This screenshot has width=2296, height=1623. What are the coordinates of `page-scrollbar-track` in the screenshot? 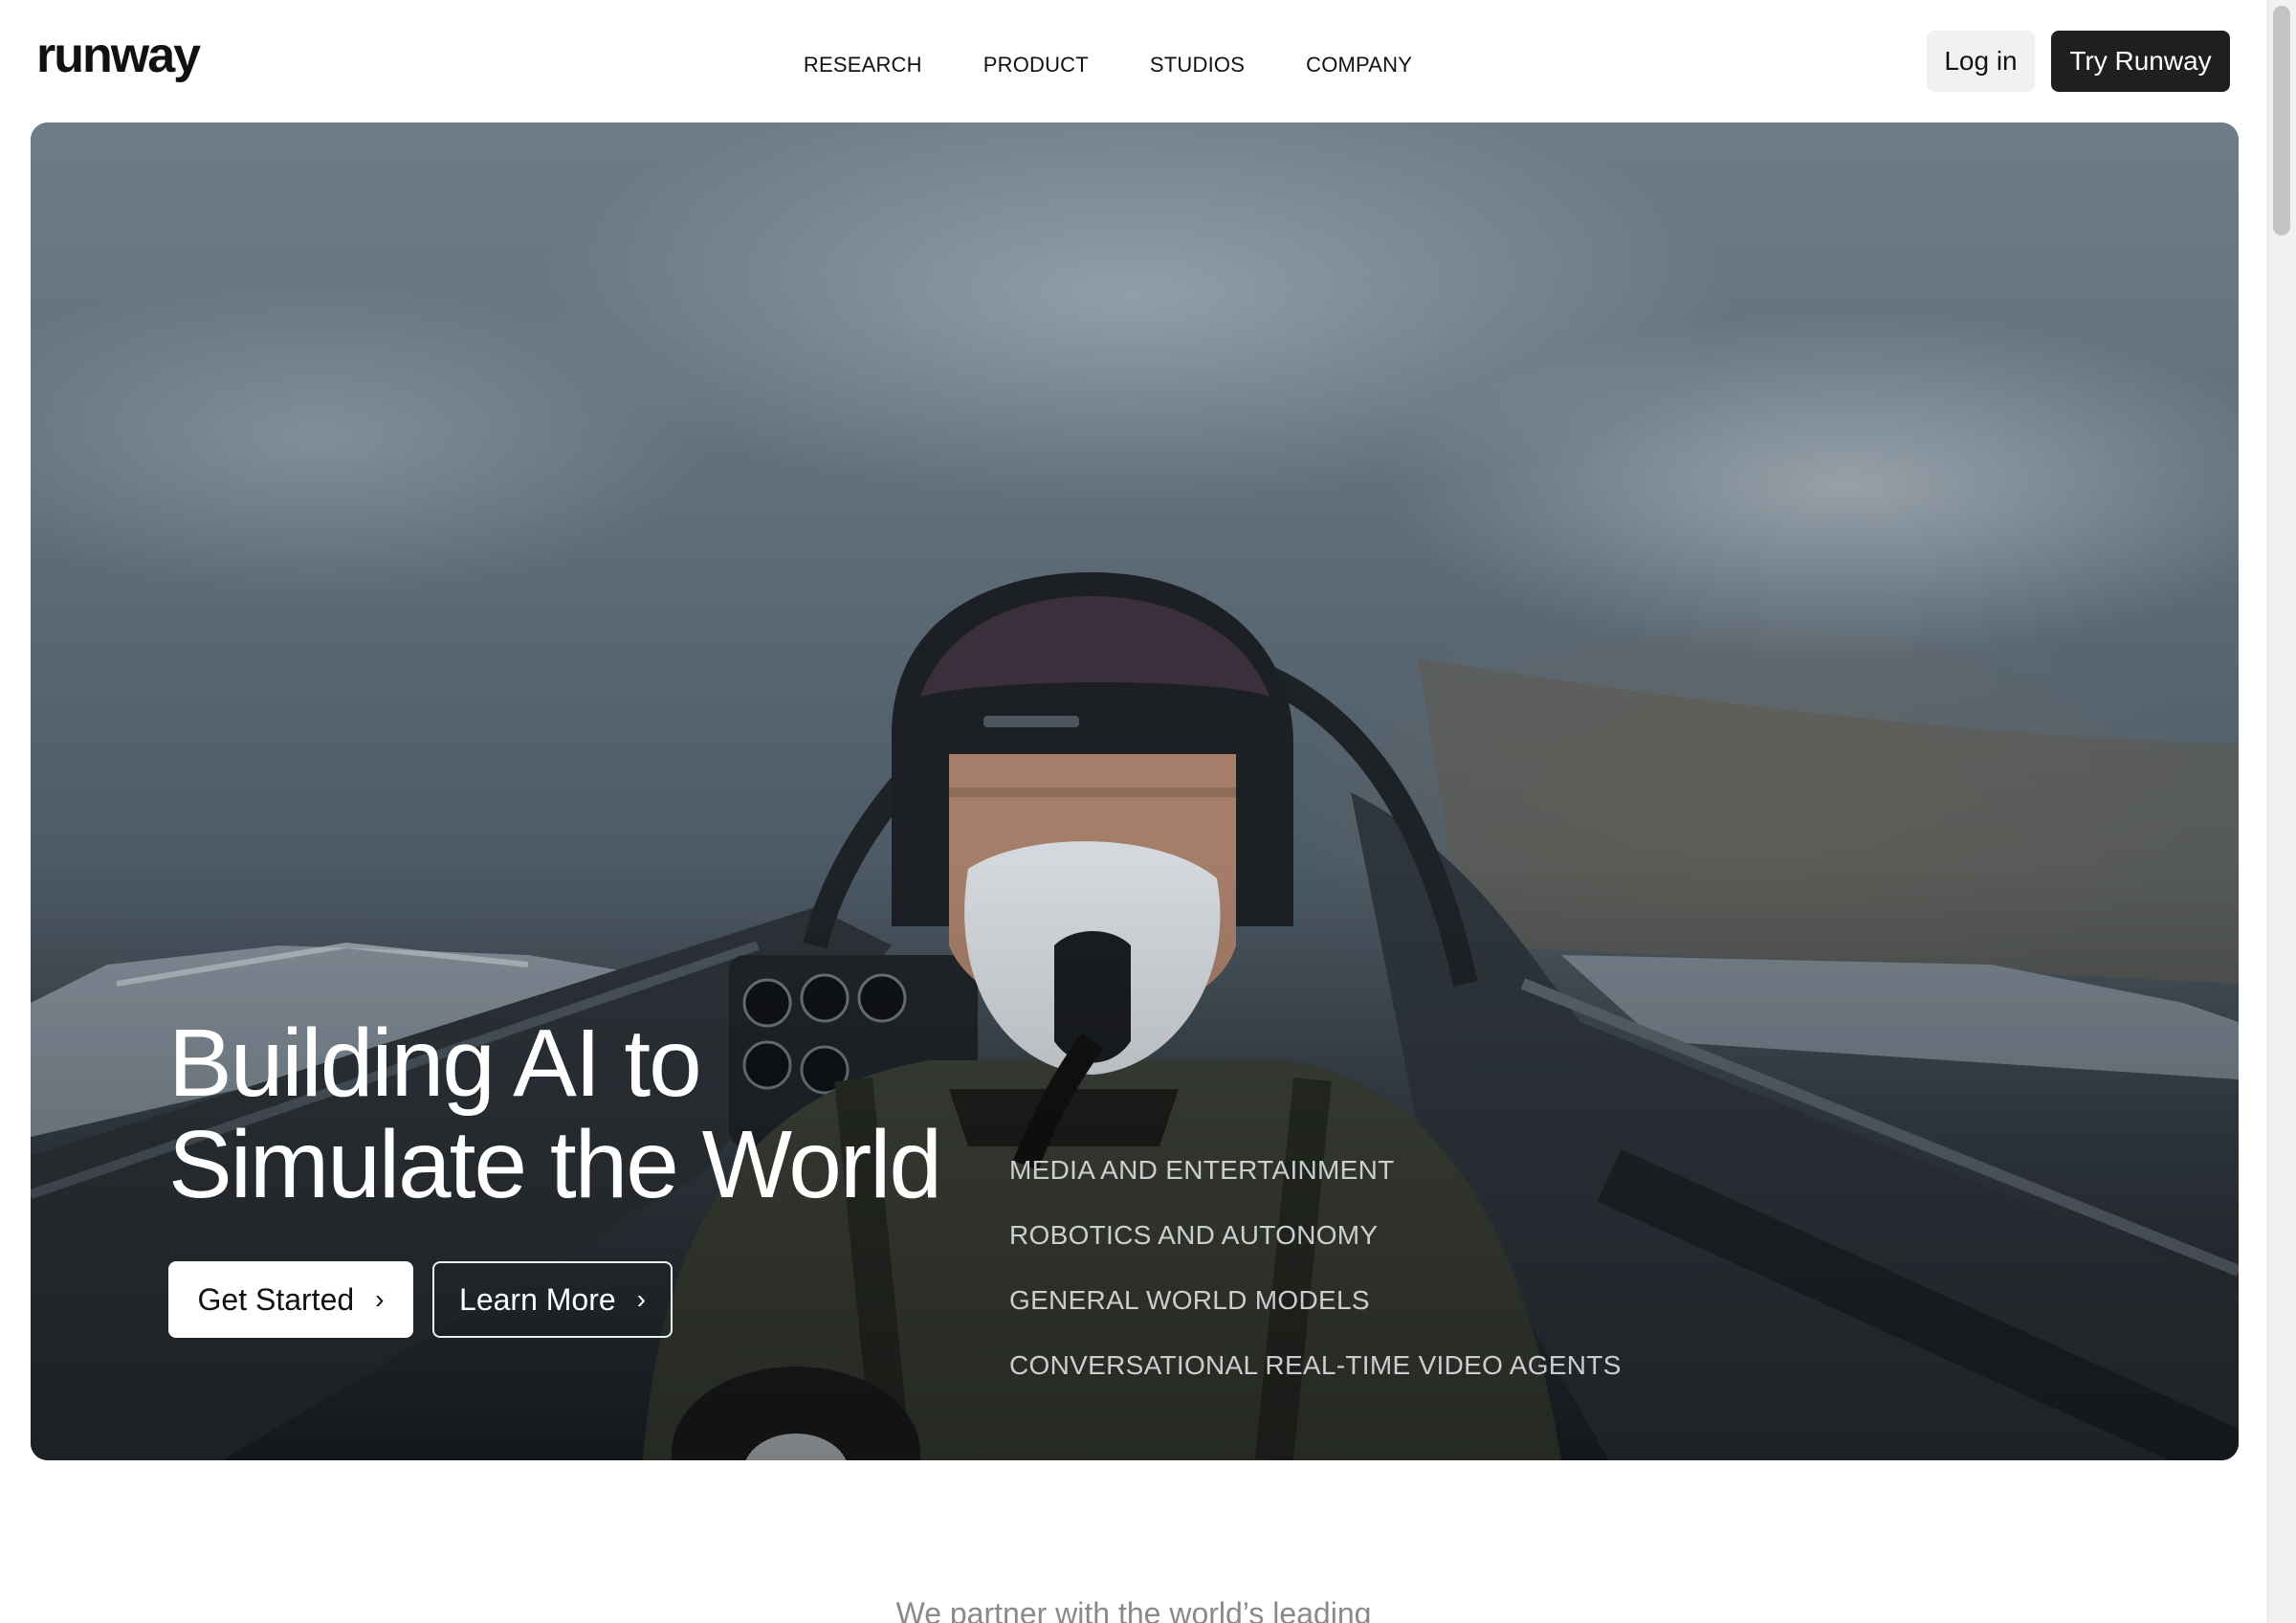 It's located at (2281, 811).